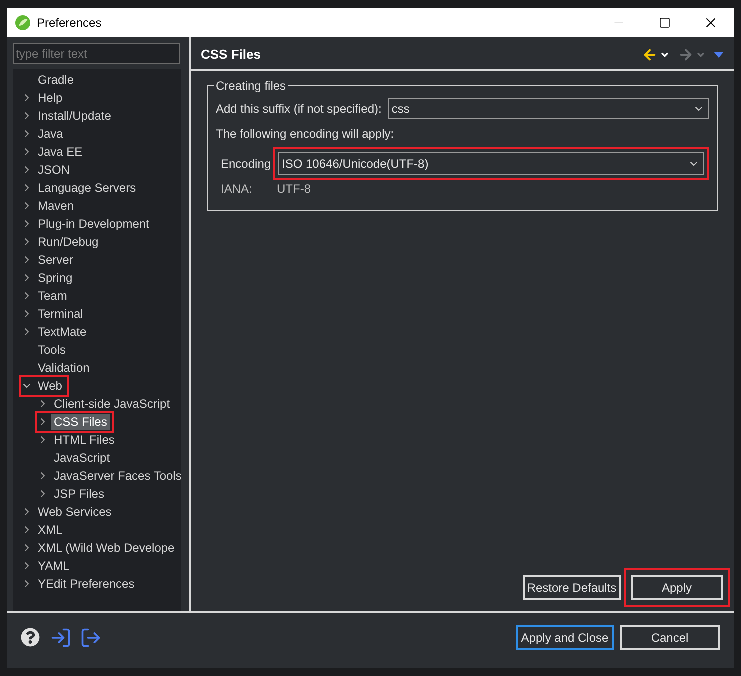  What do you see at coordinates (74, 116) in the screenshot?
I see `tree-item: Install/Update` at bounding box center [74, 116].